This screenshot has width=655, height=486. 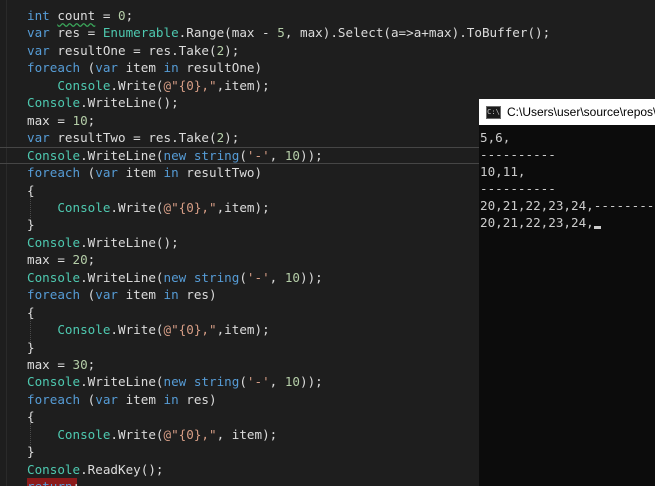 What do you see at coordinates (597, 227) in the screenshot?
I see `console-cursor` at bounding box center [597, 227].